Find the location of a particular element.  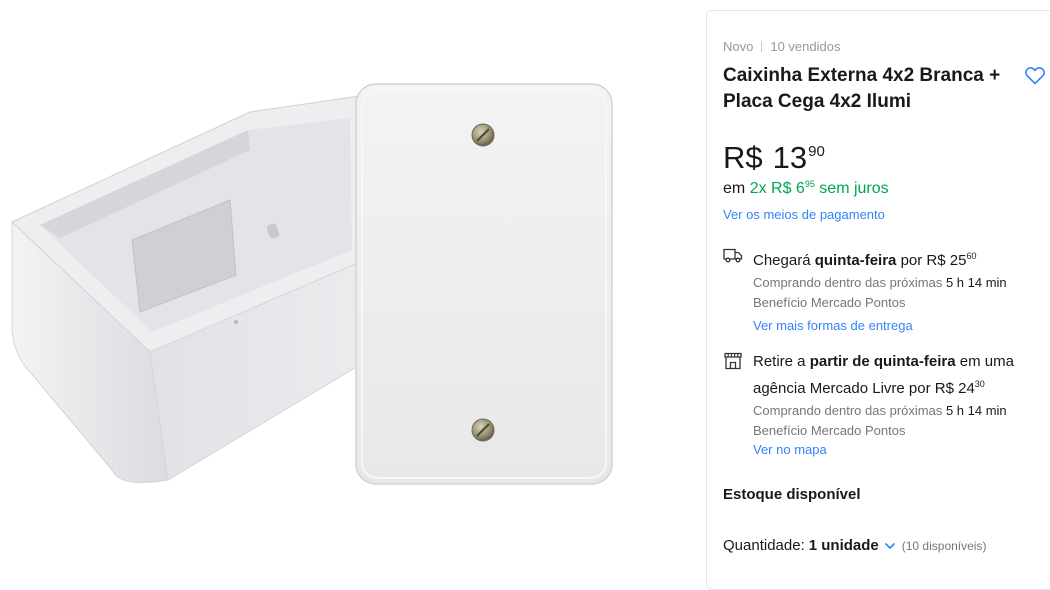

quantity-value: 1 unidade is located at coordinates (844, 545).